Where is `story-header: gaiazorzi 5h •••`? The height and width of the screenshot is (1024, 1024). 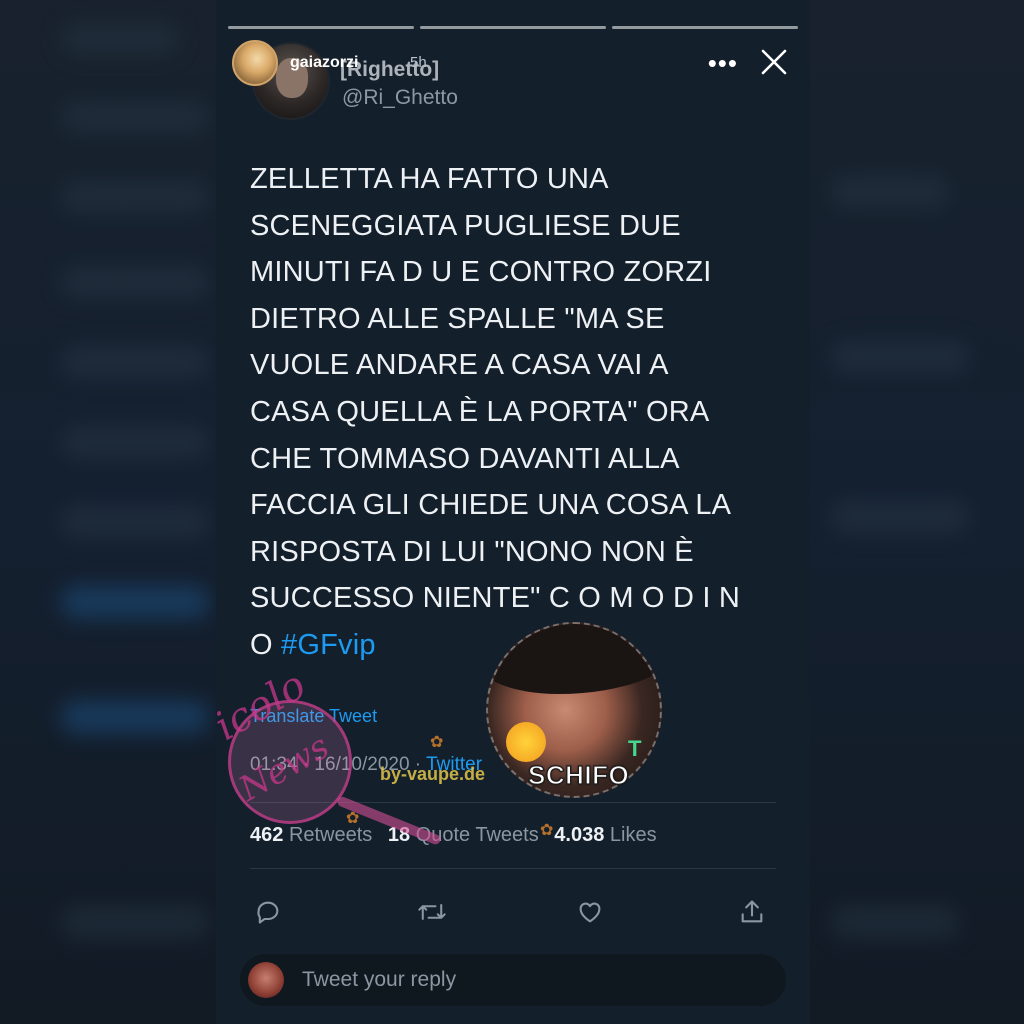
story-header: gaiazorzi 5h ••• is located at coordinates (514, 64).